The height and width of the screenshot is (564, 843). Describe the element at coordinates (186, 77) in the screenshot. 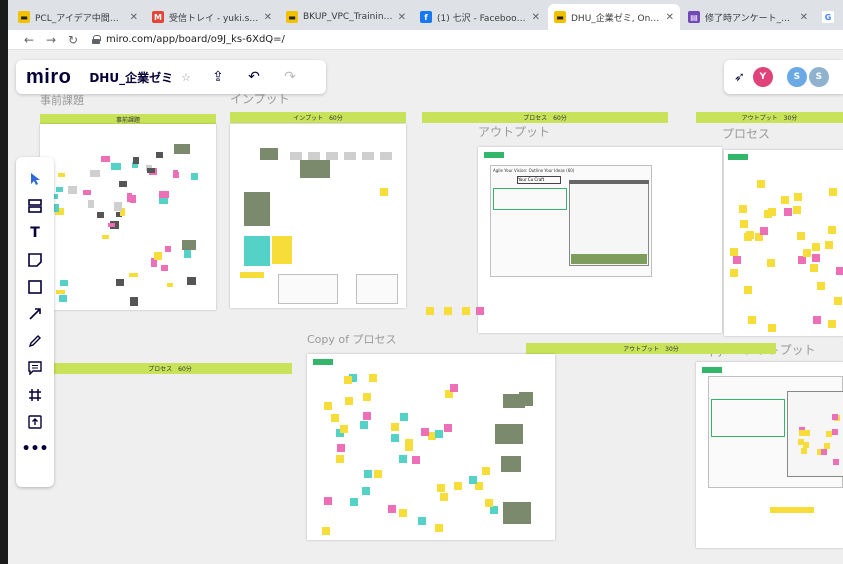

I see `star-icon: ☆` at that location.